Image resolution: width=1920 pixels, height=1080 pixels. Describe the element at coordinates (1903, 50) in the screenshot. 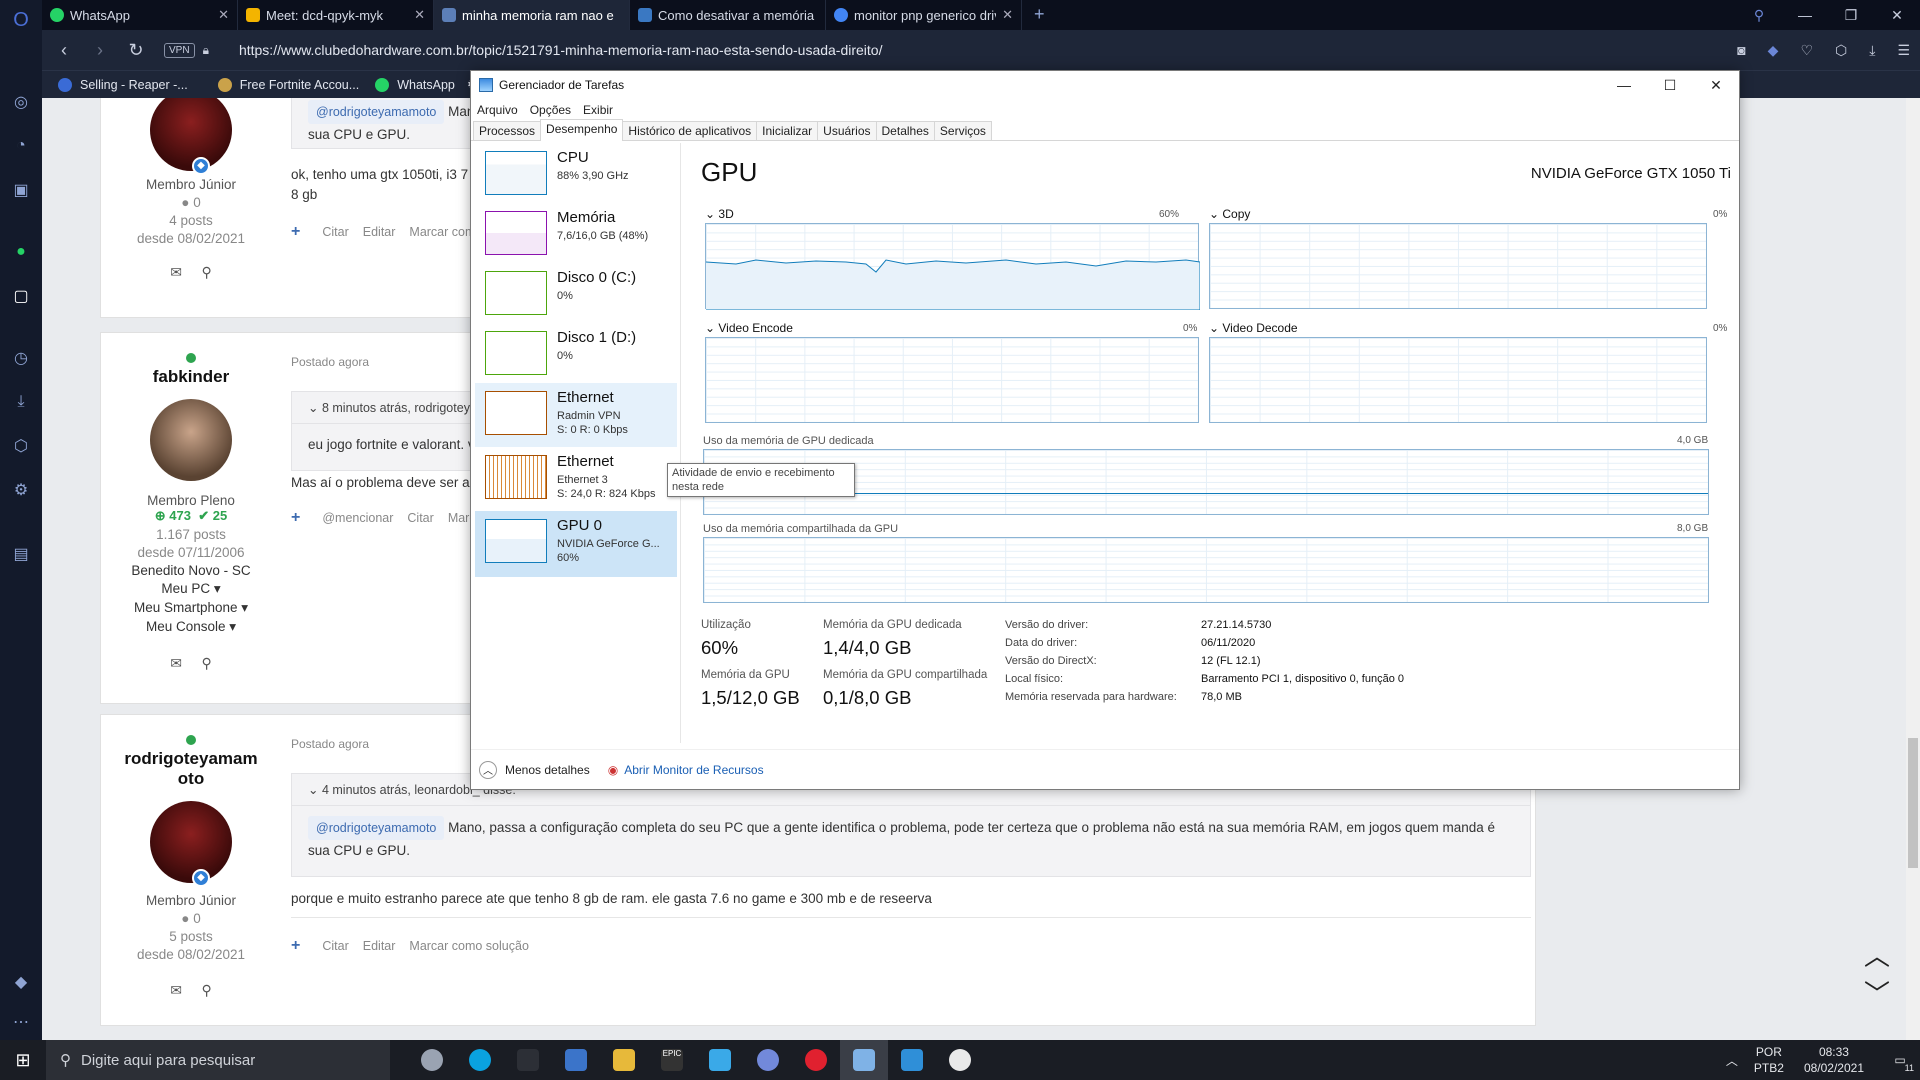

I see `menu-icon: ☰` at that location.